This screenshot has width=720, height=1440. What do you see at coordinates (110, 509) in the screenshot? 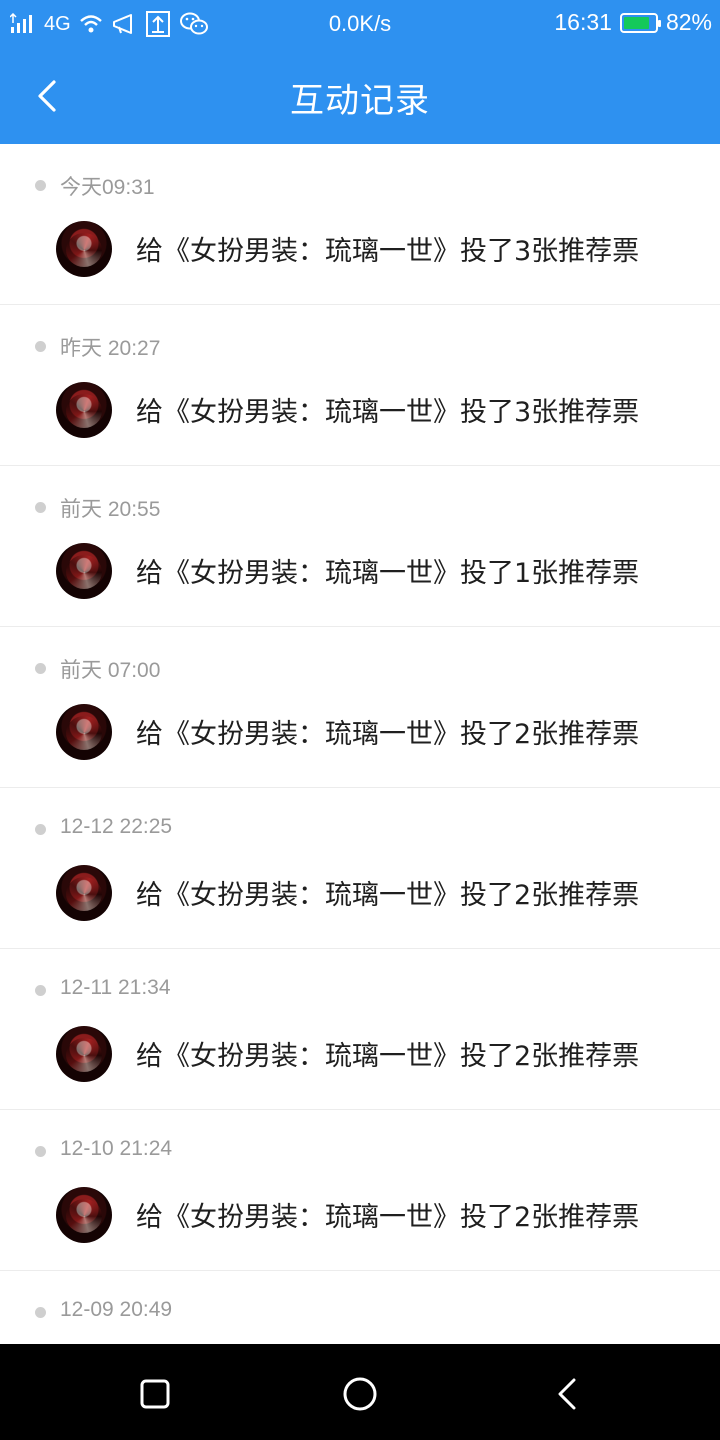
I see `record-time: 前天 20:55` at bounding box center [110, 509].